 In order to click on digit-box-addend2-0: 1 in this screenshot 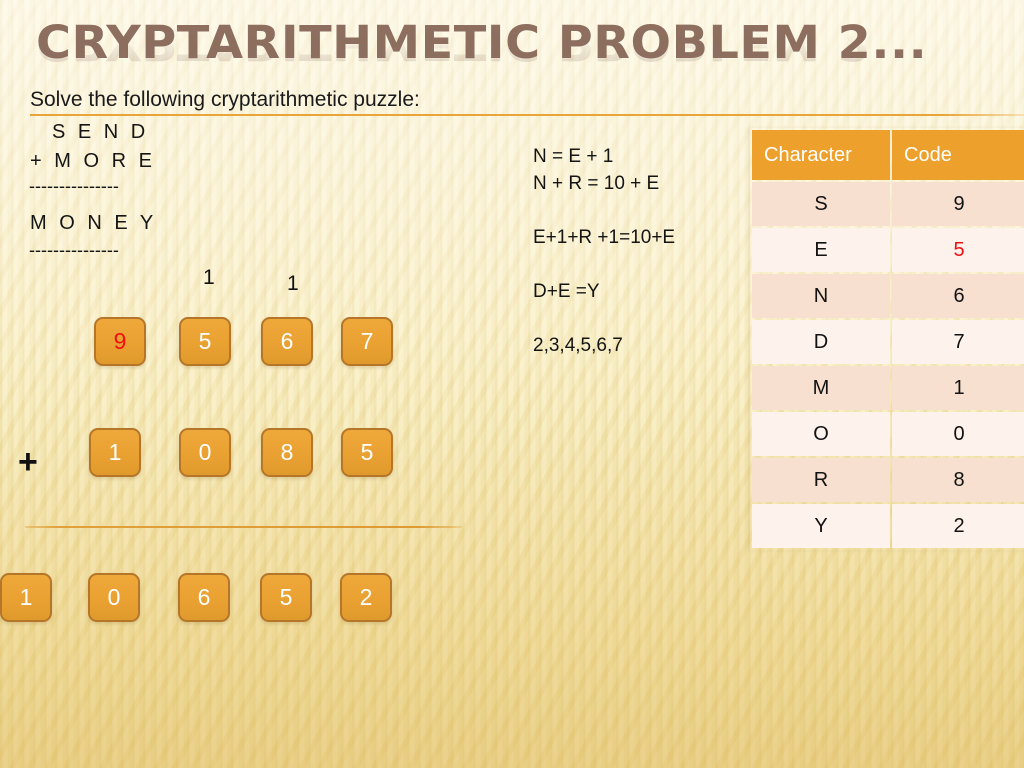, I will do `click(115, 452)`.